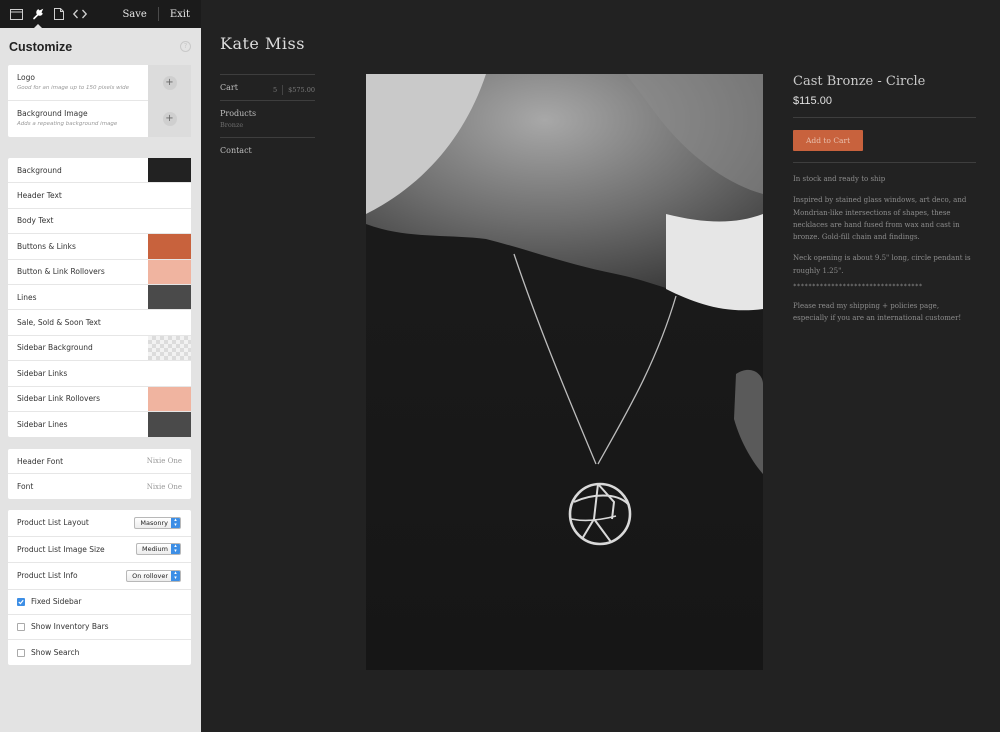 This screenshot has height=732, width=1000. I want to click on cart-count: 5, so click(275, 90).